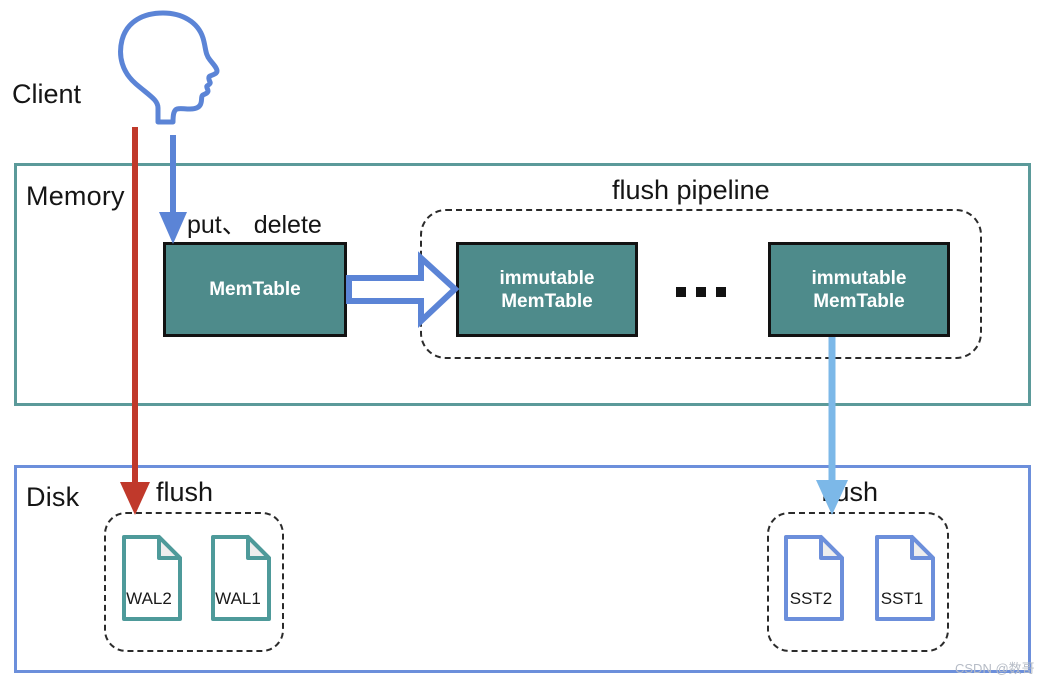  Describe the element at coordinates (185, 492) in the screenshot. I see `flush-label-wal: flush` at that location.